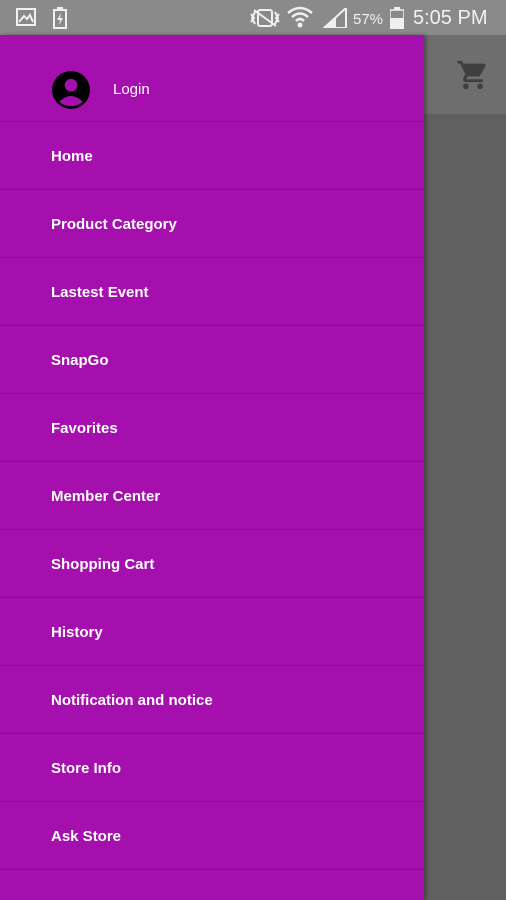 This screenshot has height=900, width=506. I want to click on menu-item-label: Home, so click(72, 156).